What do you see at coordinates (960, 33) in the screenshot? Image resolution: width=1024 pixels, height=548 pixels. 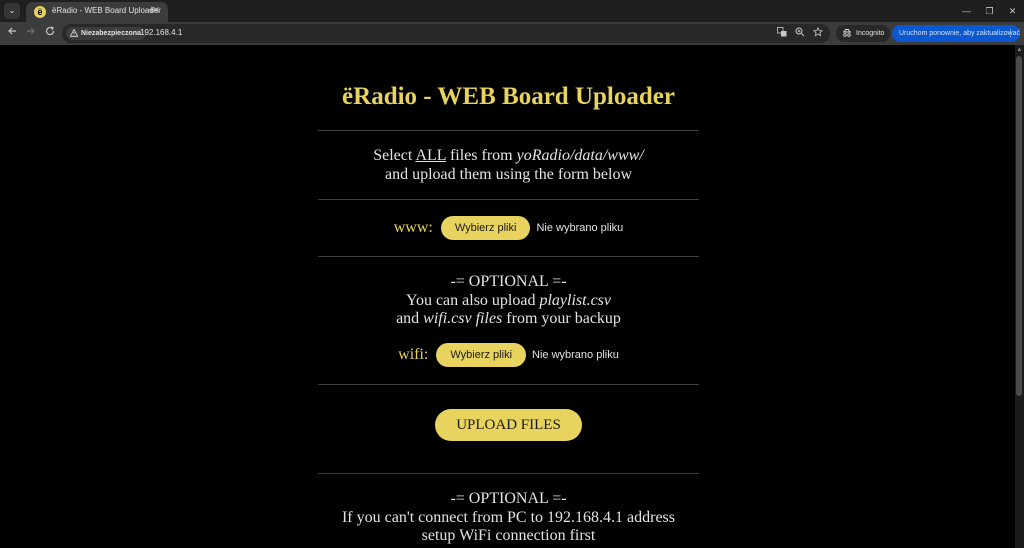 I see `update-label: Uruchom ponownie, aby zaktualizować` at bounding box center [960, 33].